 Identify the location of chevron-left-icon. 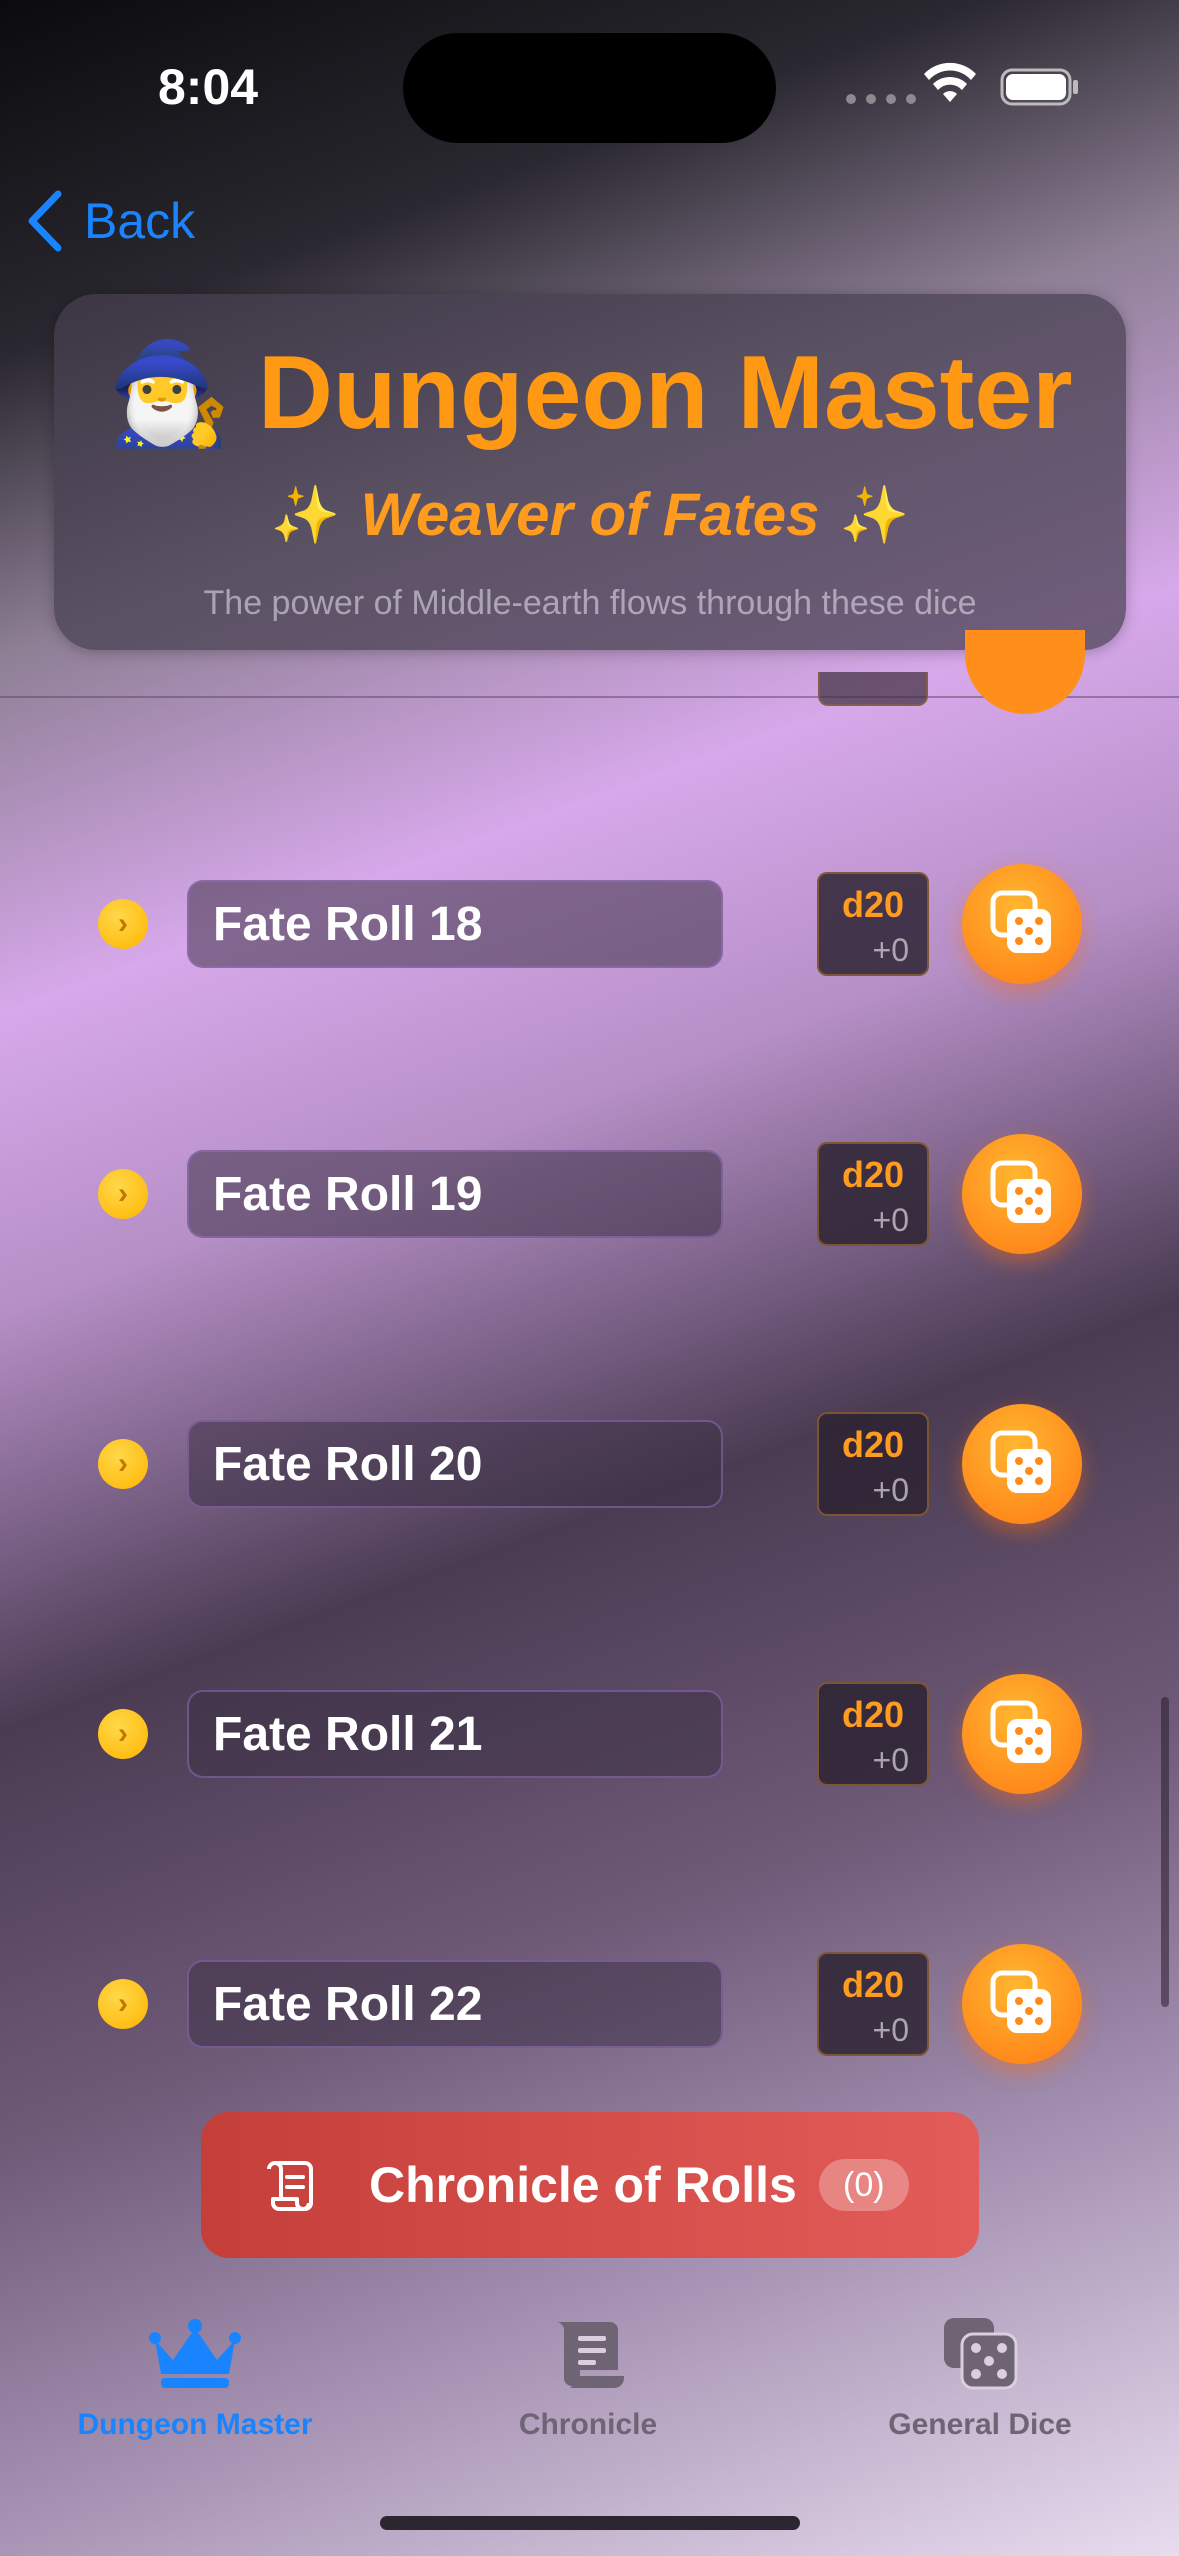
(45, 221).